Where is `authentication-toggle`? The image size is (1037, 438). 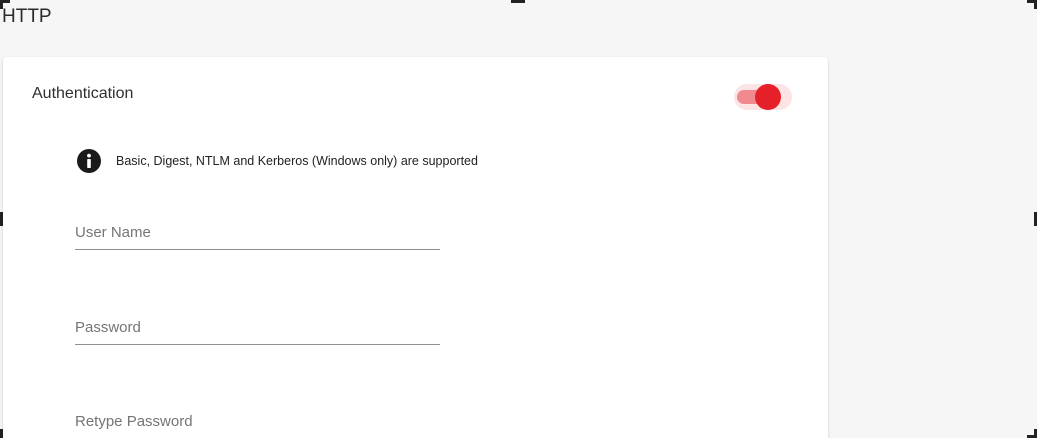 authentication-toggle is located at coordinates (763, 97).